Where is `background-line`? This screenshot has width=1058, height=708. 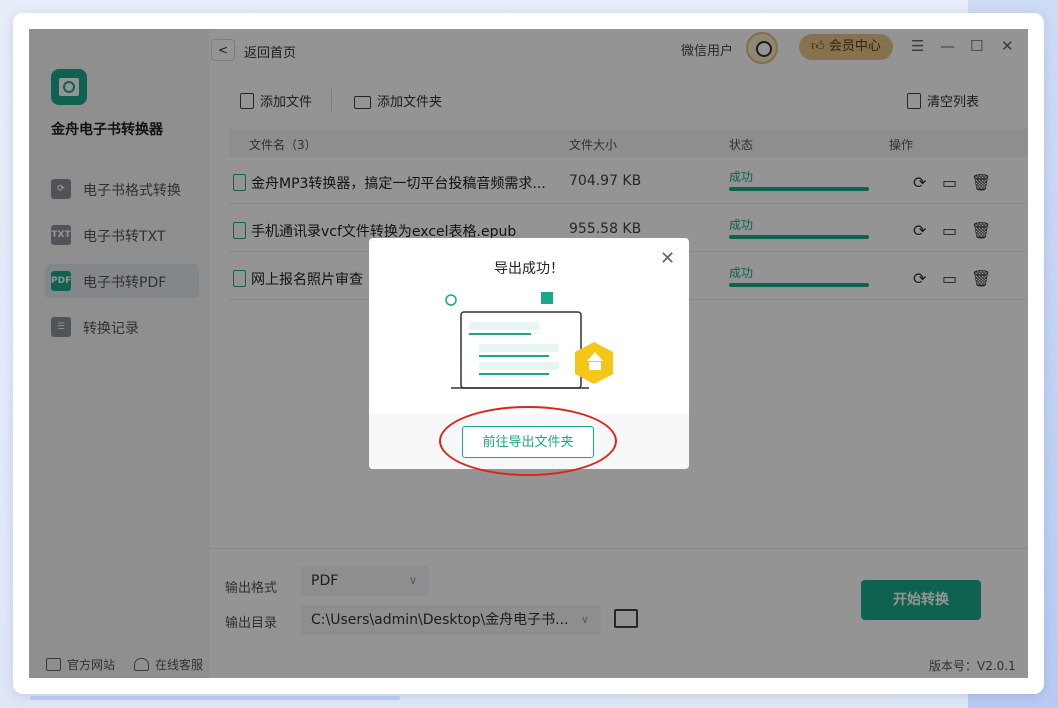
background-line is located at coordinates (215, 698).